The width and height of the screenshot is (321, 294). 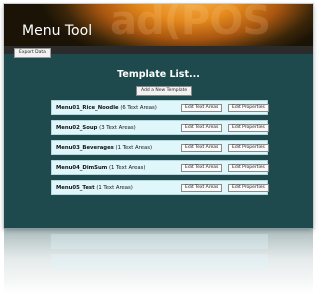 What do you see at coordinates (82, 168) in the screenshot?
I see `template-name: Menu04_DimSum` at bounding box center [82, 168].